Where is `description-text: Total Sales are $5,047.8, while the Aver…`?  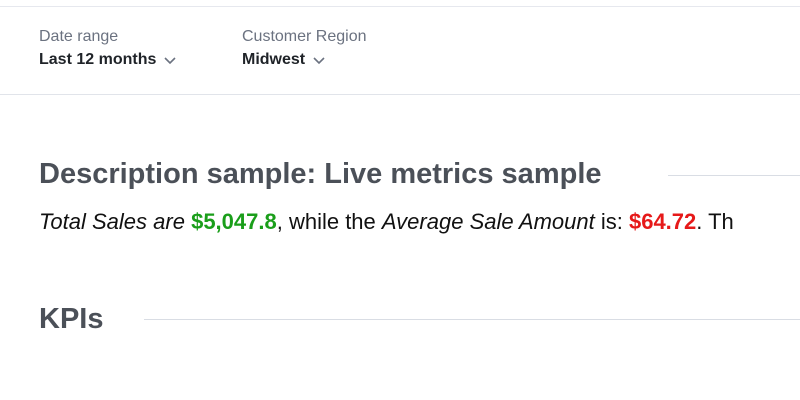 description-text: Total Sales are $5,047.8, while the Aver… is located at coordinates (386, 222).